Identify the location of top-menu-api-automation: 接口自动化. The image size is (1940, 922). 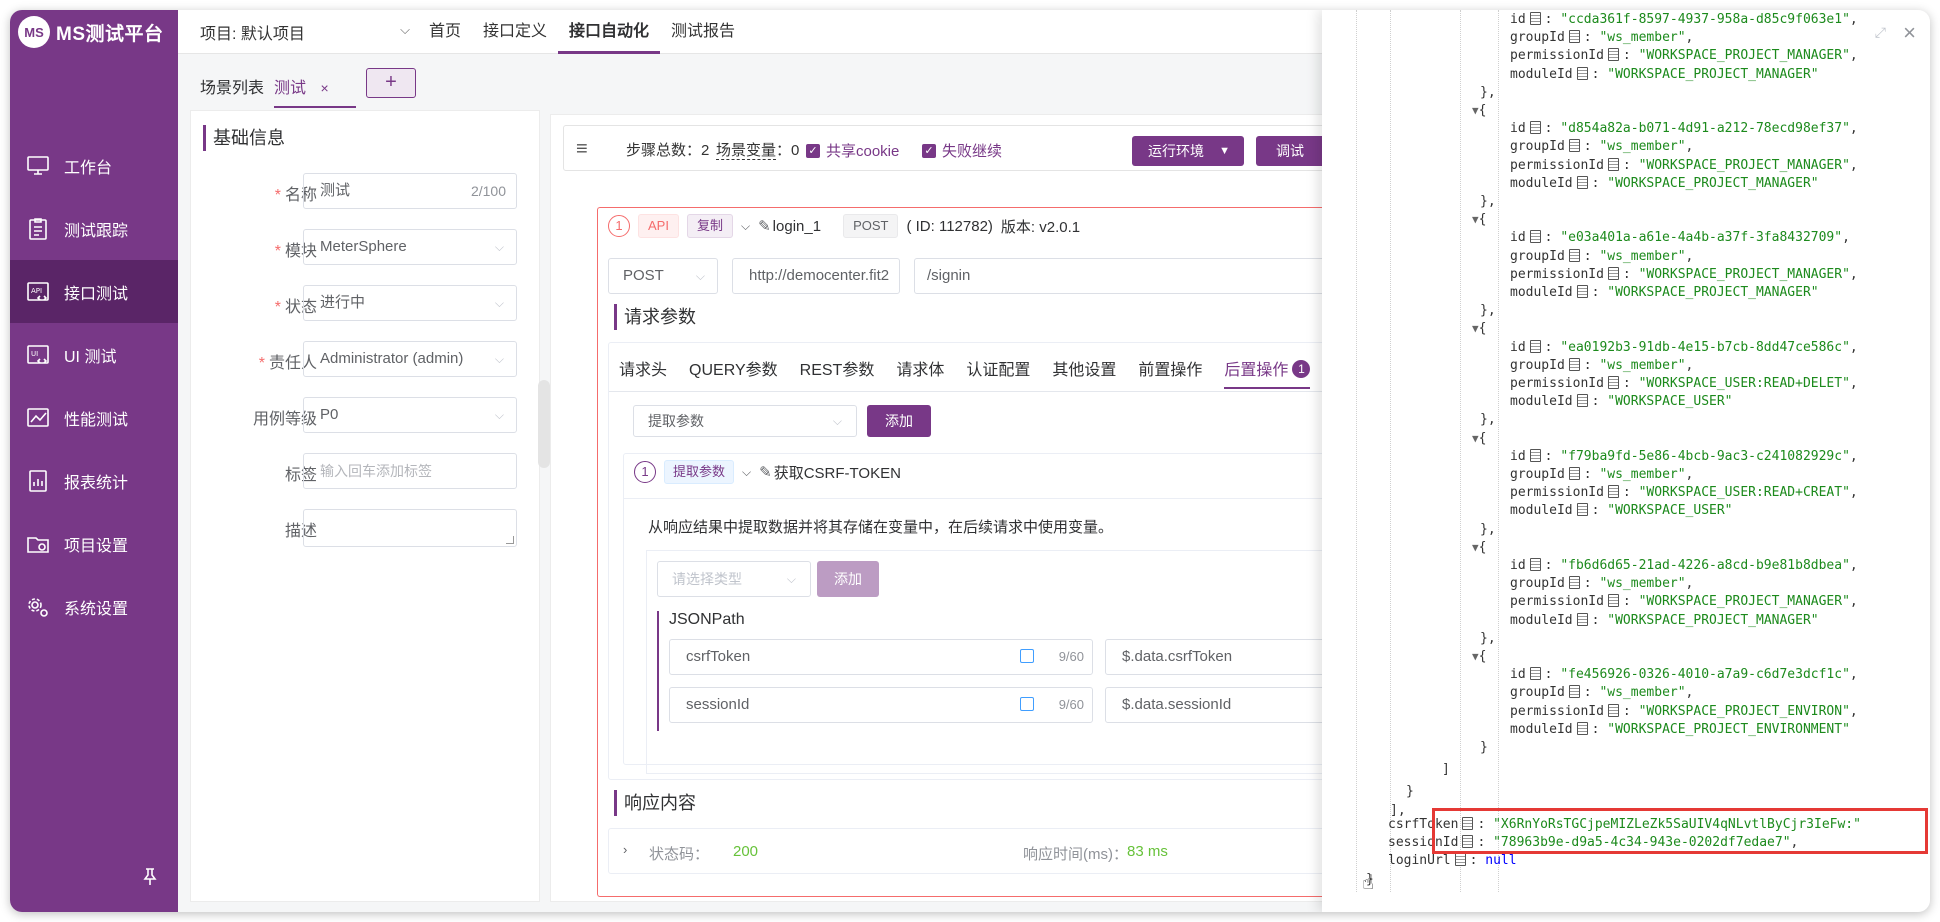
(609, 32).